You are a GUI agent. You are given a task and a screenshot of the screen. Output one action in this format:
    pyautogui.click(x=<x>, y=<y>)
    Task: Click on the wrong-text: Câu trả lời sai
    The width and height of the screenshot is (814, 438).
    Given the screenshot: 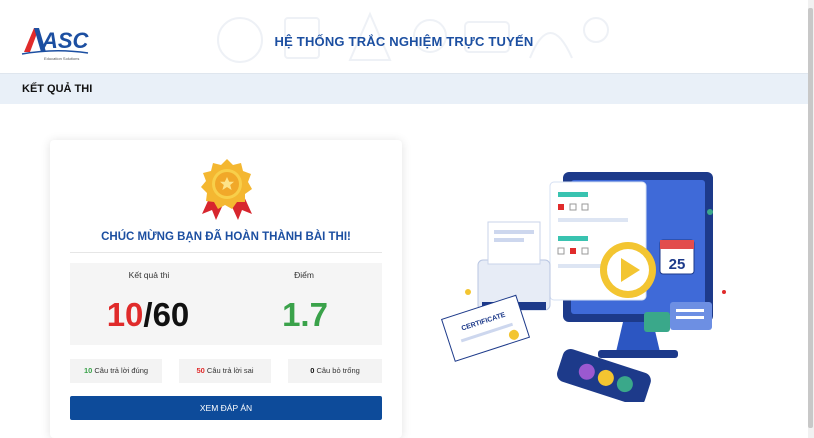 What is the action you would take?
    pyautogui.click(x=229, y=370)
    